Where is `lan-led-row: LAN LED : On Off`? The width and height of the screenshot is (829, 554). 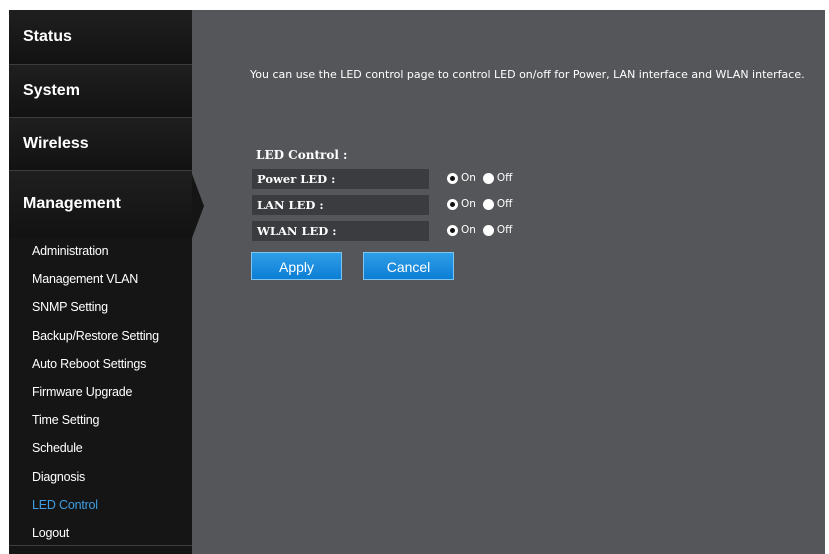
lan-led-row: LAN LED : On Off is located at coordinates (452, 205).